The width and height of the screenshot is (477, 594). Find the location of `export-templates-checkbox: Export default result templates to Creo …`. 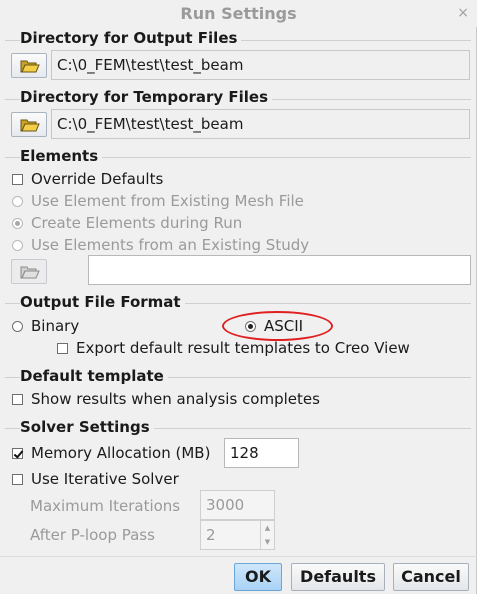

export-templates-checkbox: Export default result templates to Creo … is located at coordinates (233, 348).